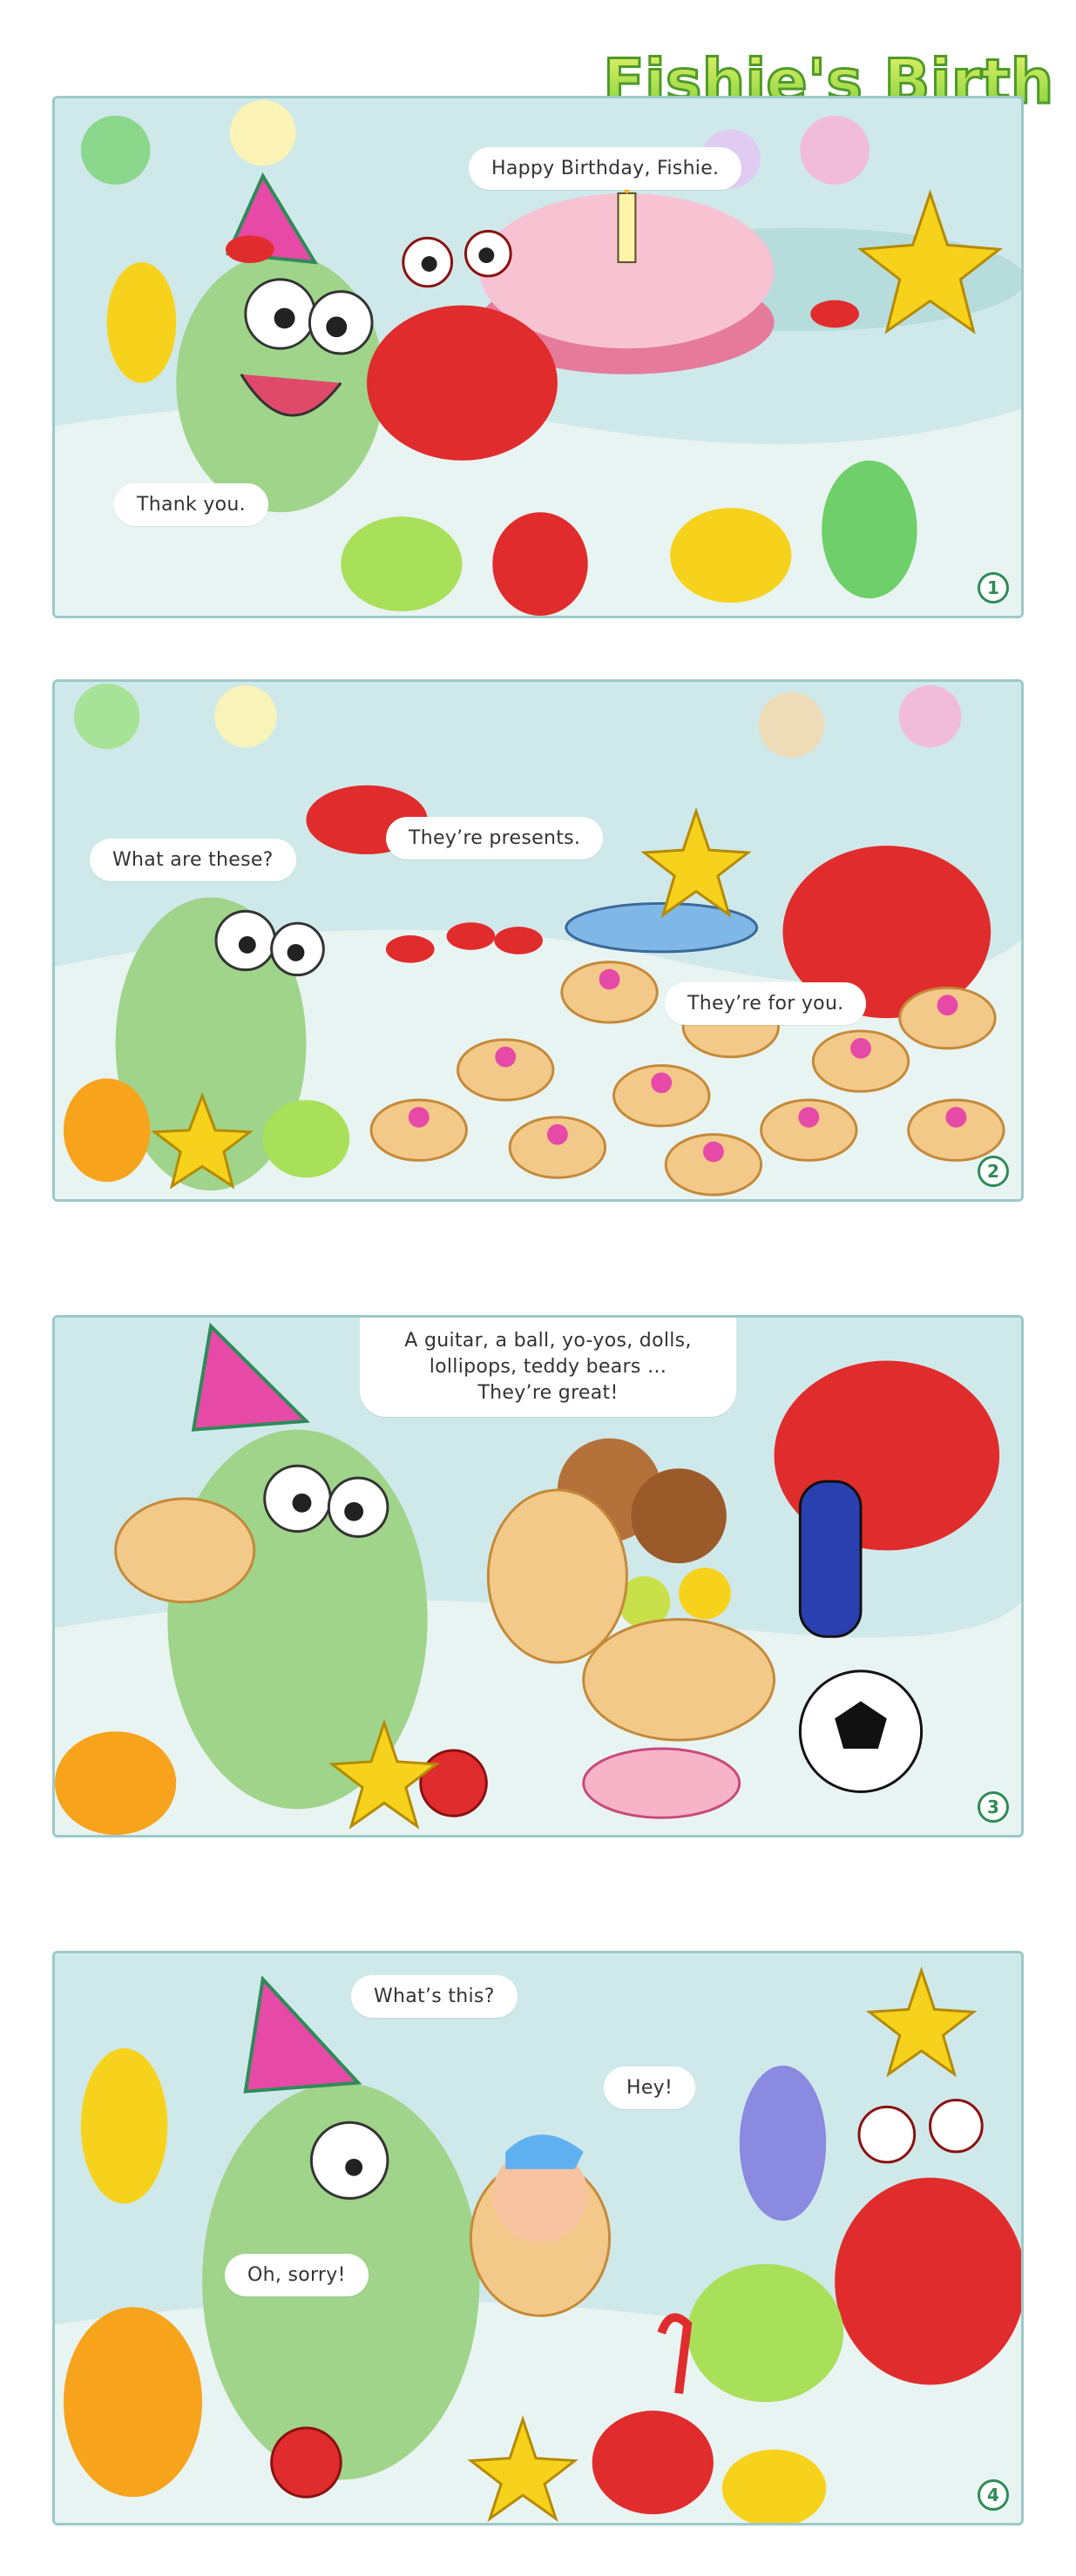  What do you see at coordinates (679, 1516) in the screenshot?
I see `teddy-bear-icon` at bounding box center [679, 1516].